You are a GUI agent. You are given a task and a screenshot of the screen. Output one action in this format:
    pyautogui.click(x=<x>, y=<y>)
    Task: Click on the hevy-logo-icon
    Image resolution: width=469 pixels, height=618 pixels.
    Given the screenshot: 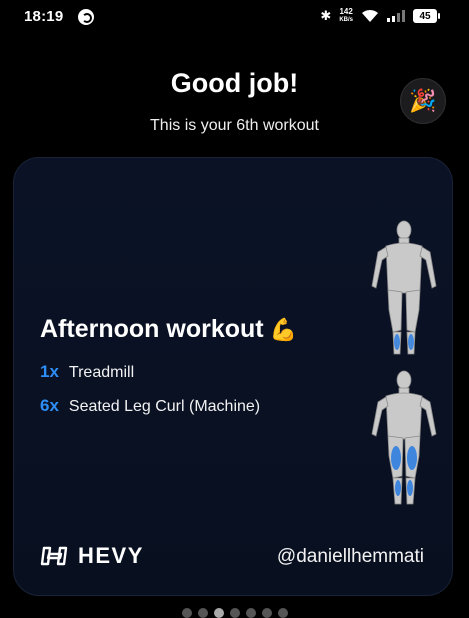 What is the action you would take?
    pyautogui.click(x=54, y=556)
    